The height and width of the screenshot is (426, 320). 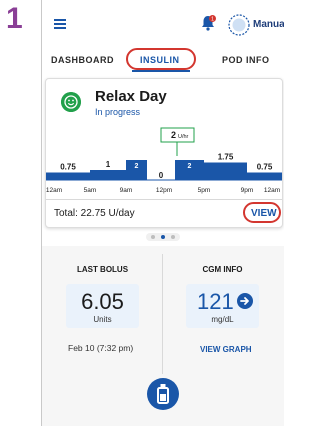 What do you see at coordinates (163, 22) in the screenshot?
I see `top-bar: 1 Manual` at bounding box center [163, 22].